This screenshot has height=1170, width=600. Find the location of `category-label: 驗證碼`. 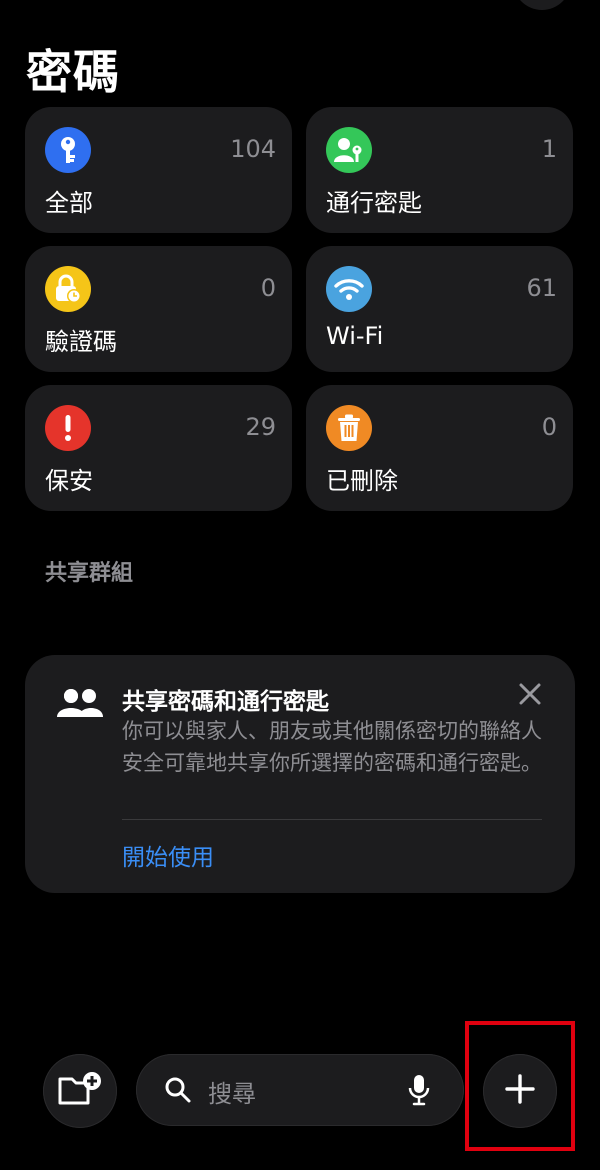

category-label: 驗證碼 is located at coordinates (81, 342).